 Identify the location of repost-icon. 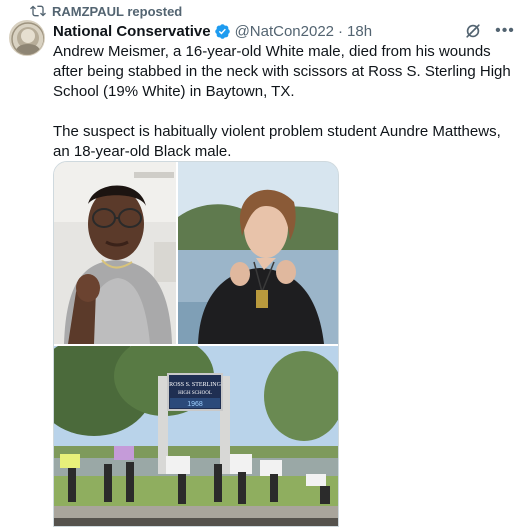
(38, 11).